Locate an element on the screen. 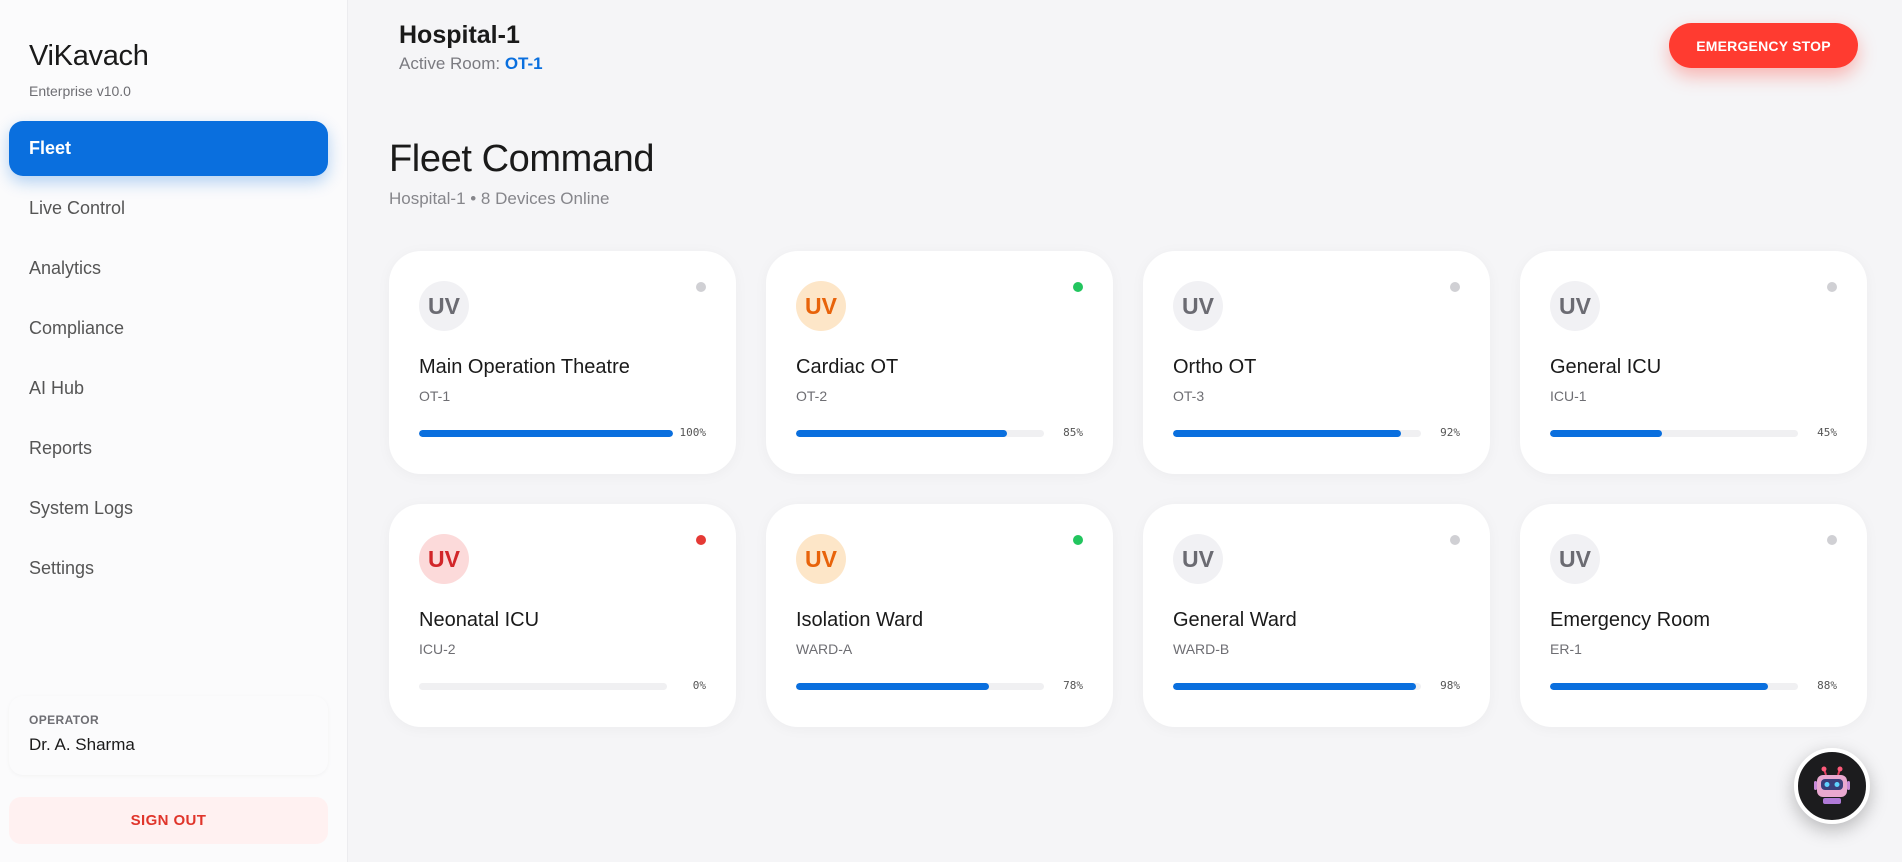 This screenshot has height=862, width=1902. operator-panel: OPERATOR Dr. A. Sharma is located at coordinates (168, 735).